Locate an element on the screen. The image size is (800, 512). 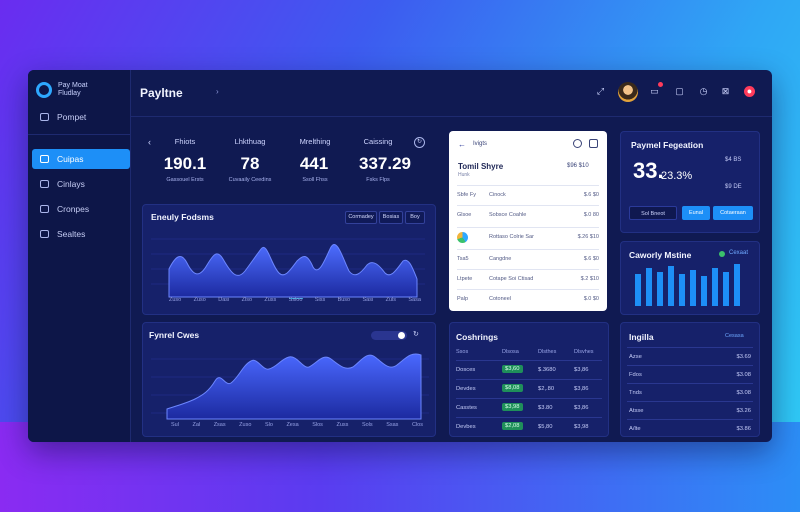
tick-label: Zlso is located at coordinates (246, 300).